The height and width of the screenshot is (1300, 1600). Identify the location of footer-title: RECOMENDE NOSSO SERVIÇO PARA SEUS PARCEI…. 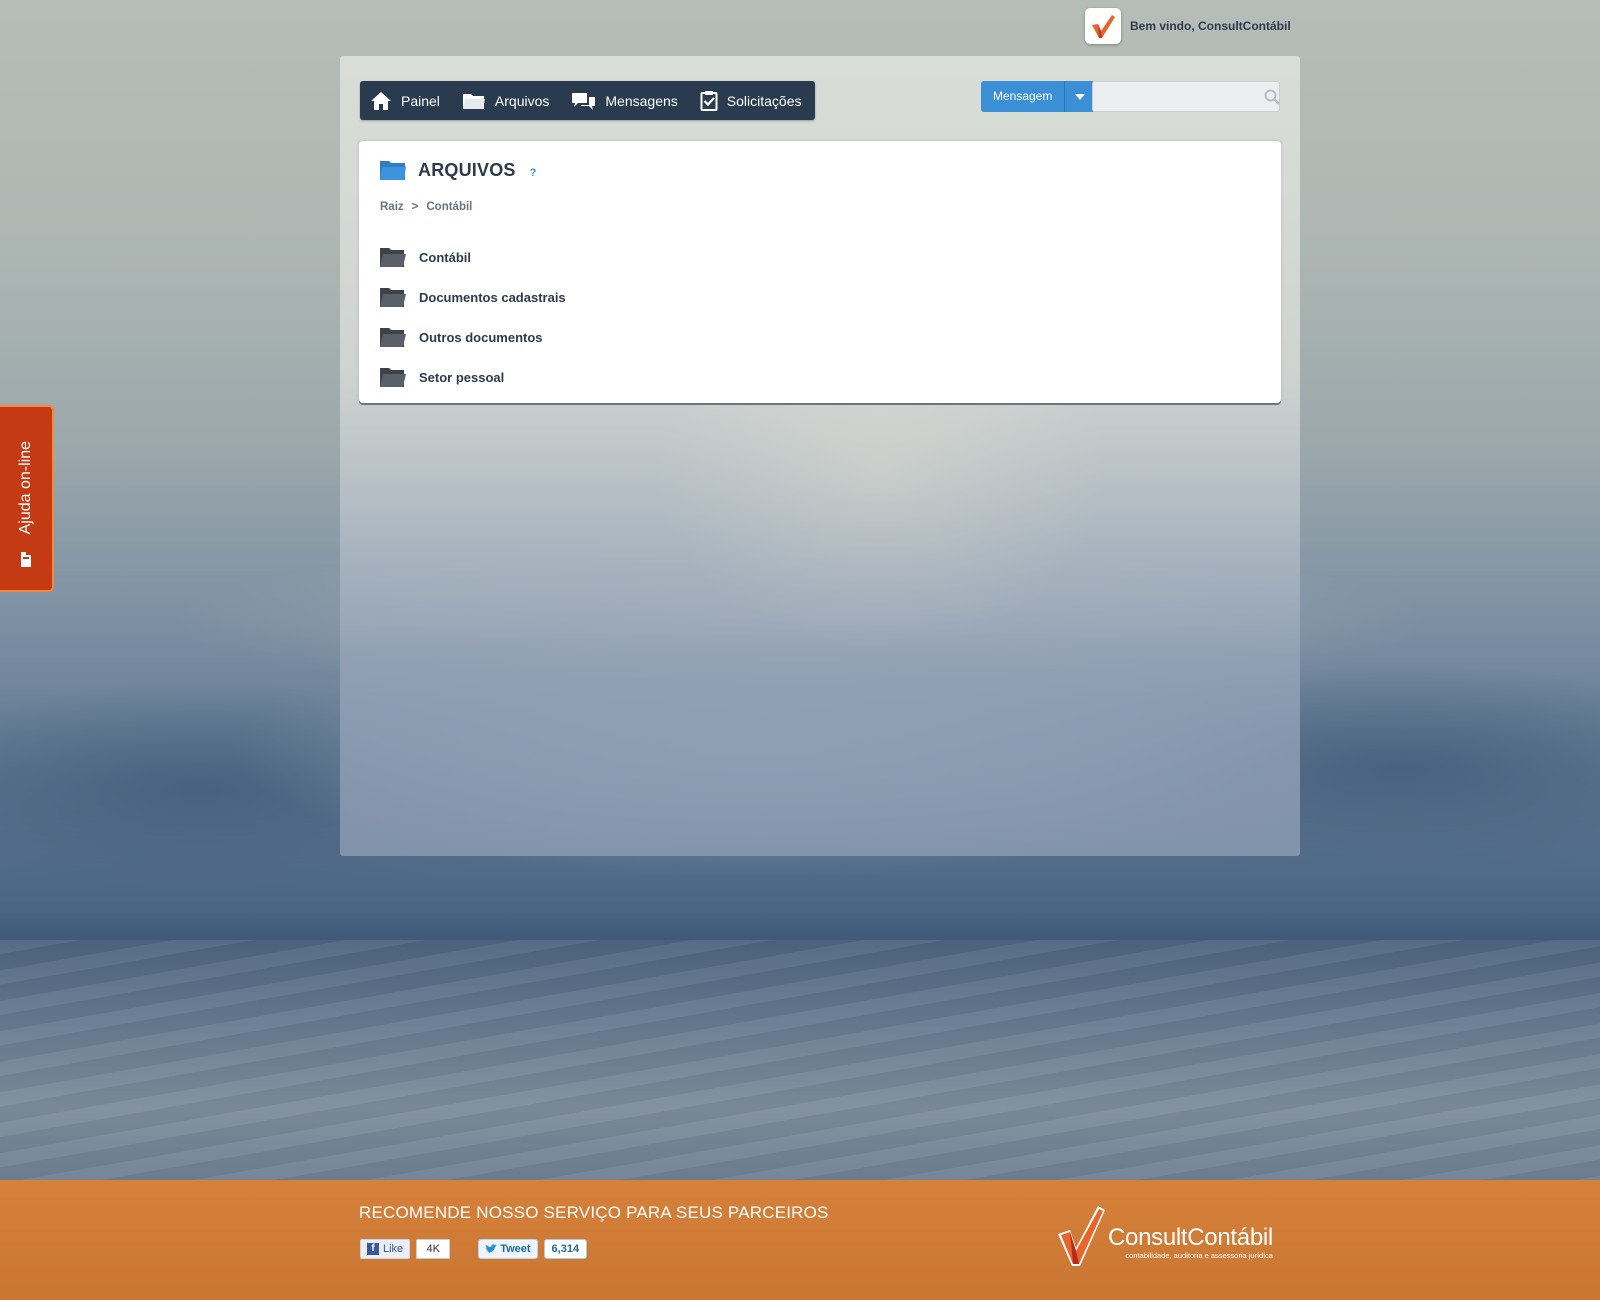
(594, 1212).